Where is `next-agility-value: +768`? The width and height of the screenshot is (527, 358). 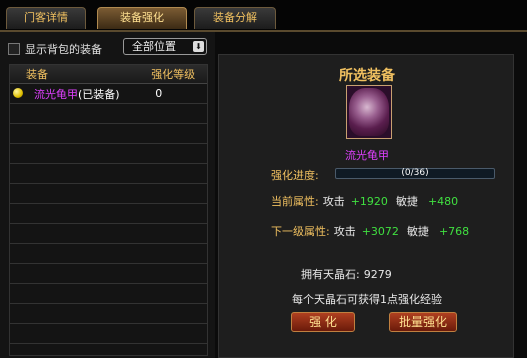 next-agility-value: +768 is located at coordinates (454, 231).